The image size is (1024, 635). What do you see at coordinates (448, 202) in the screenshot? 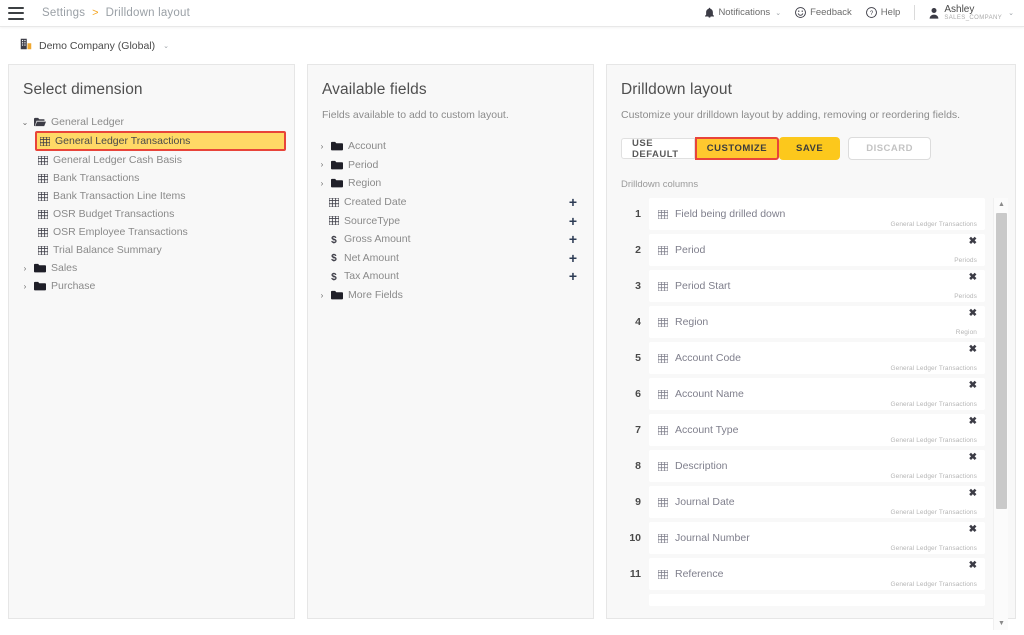
I see `available-field-created-date: Created Date +` at bounding box center [448, 202].